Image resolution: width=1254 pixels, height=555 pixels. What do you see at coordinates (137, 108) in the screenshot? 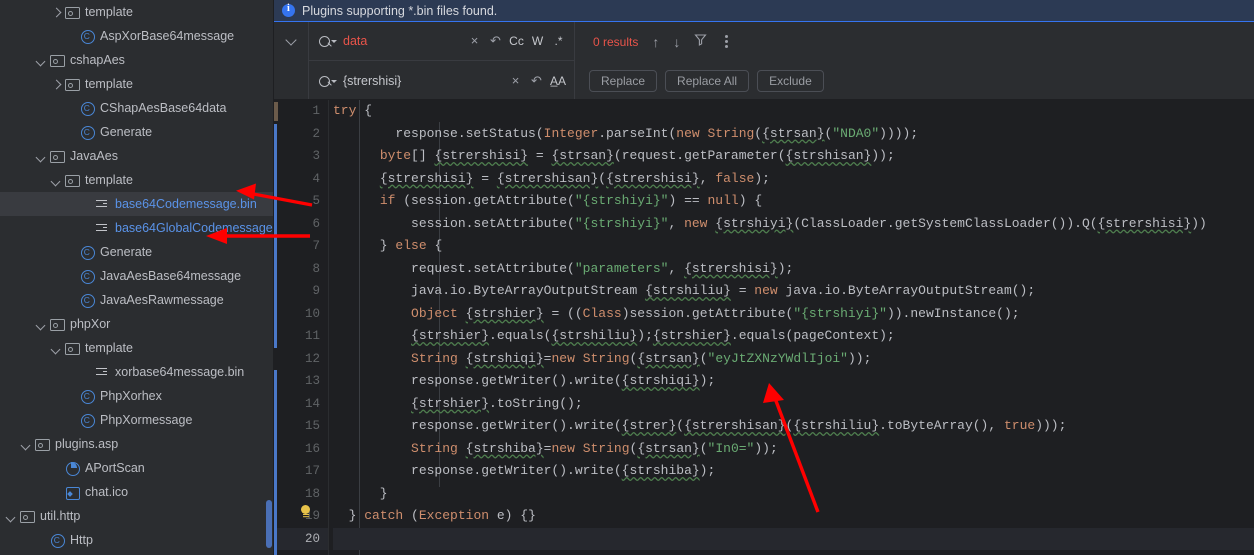
I see `tree-item-cshapaesbase64data: CShapAesBase64data` at bounding box center [137, 108].